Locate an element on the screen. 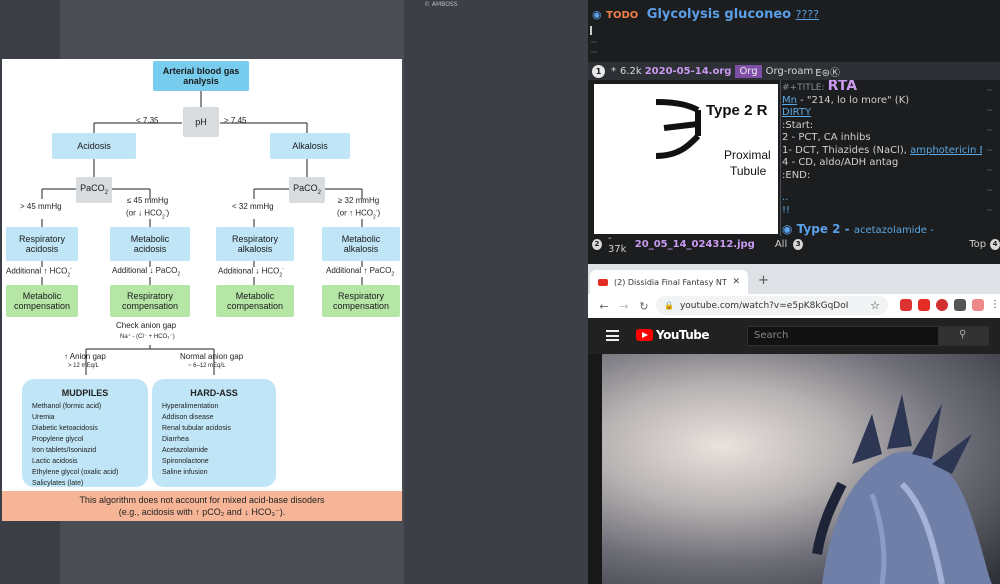  resp-acidosis-label: Respiratory acidosis is located at coordinates (41, 244).